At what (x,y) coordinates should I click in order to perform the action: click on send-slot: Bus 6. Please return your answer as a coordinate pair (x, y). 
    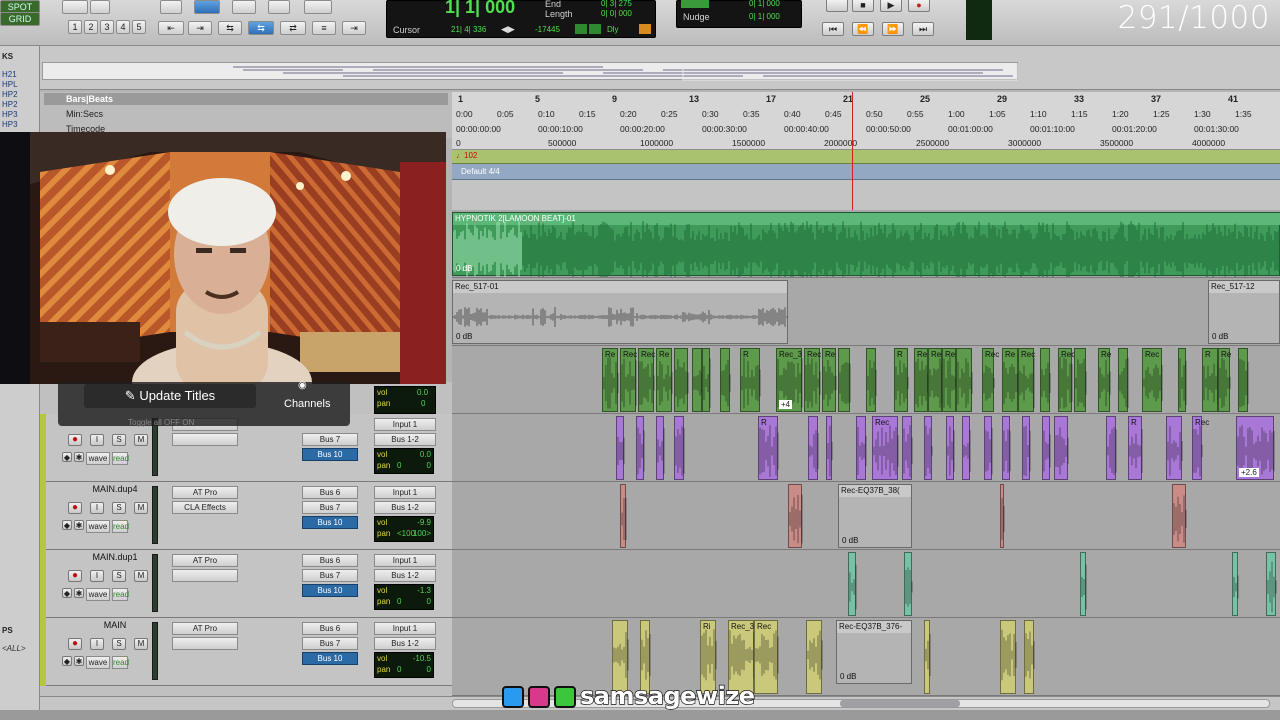
    Looking at the image, I should click on (330, 492).